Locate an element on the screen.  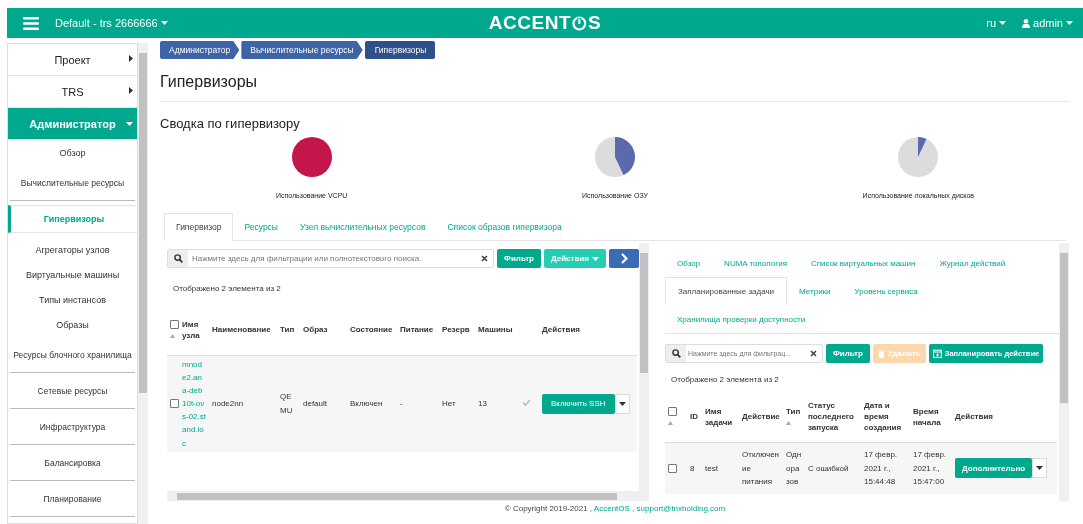
tab: Гипервизор is located at coordinates (199, 227).